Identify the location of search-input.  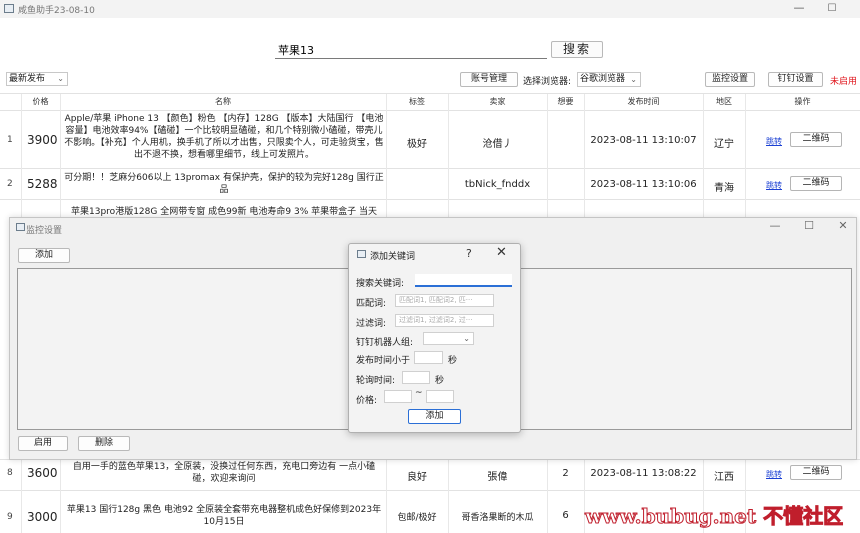
(411, 50).